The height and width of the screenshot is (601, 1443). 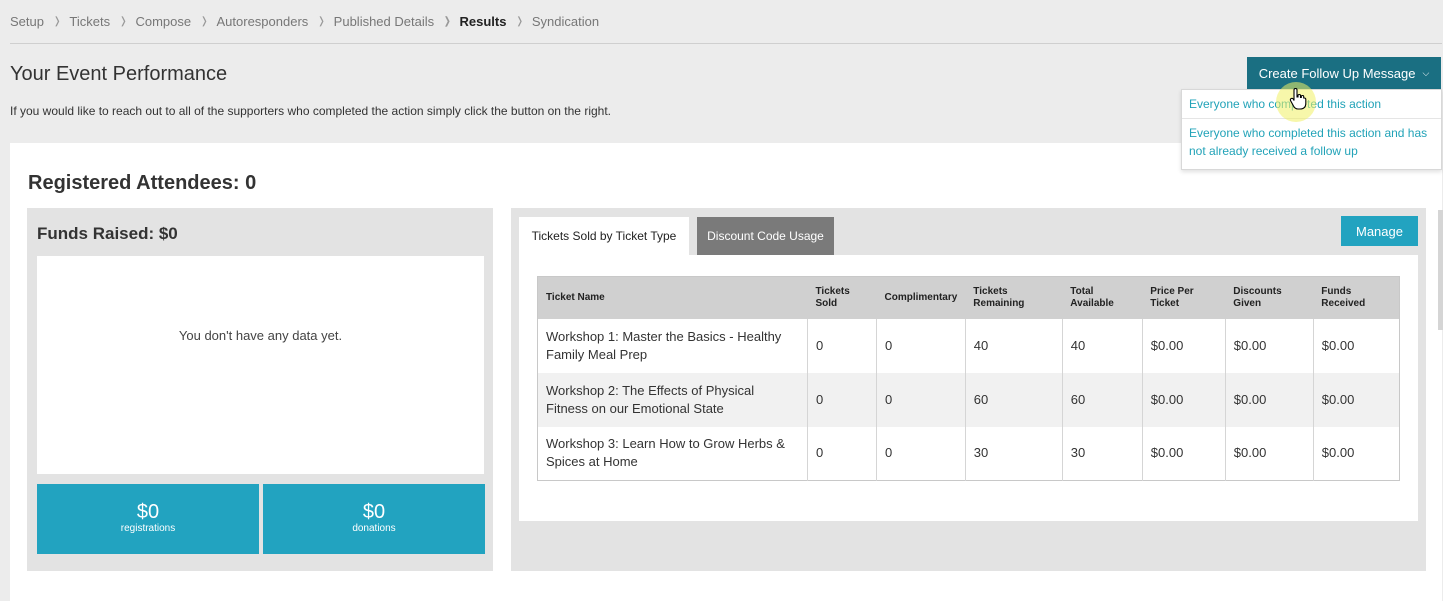 What do you see at coordinates (90, 21) in the screenshot?
I see `breadcrumb-label: Tickets` at bounding box center [90, 21].